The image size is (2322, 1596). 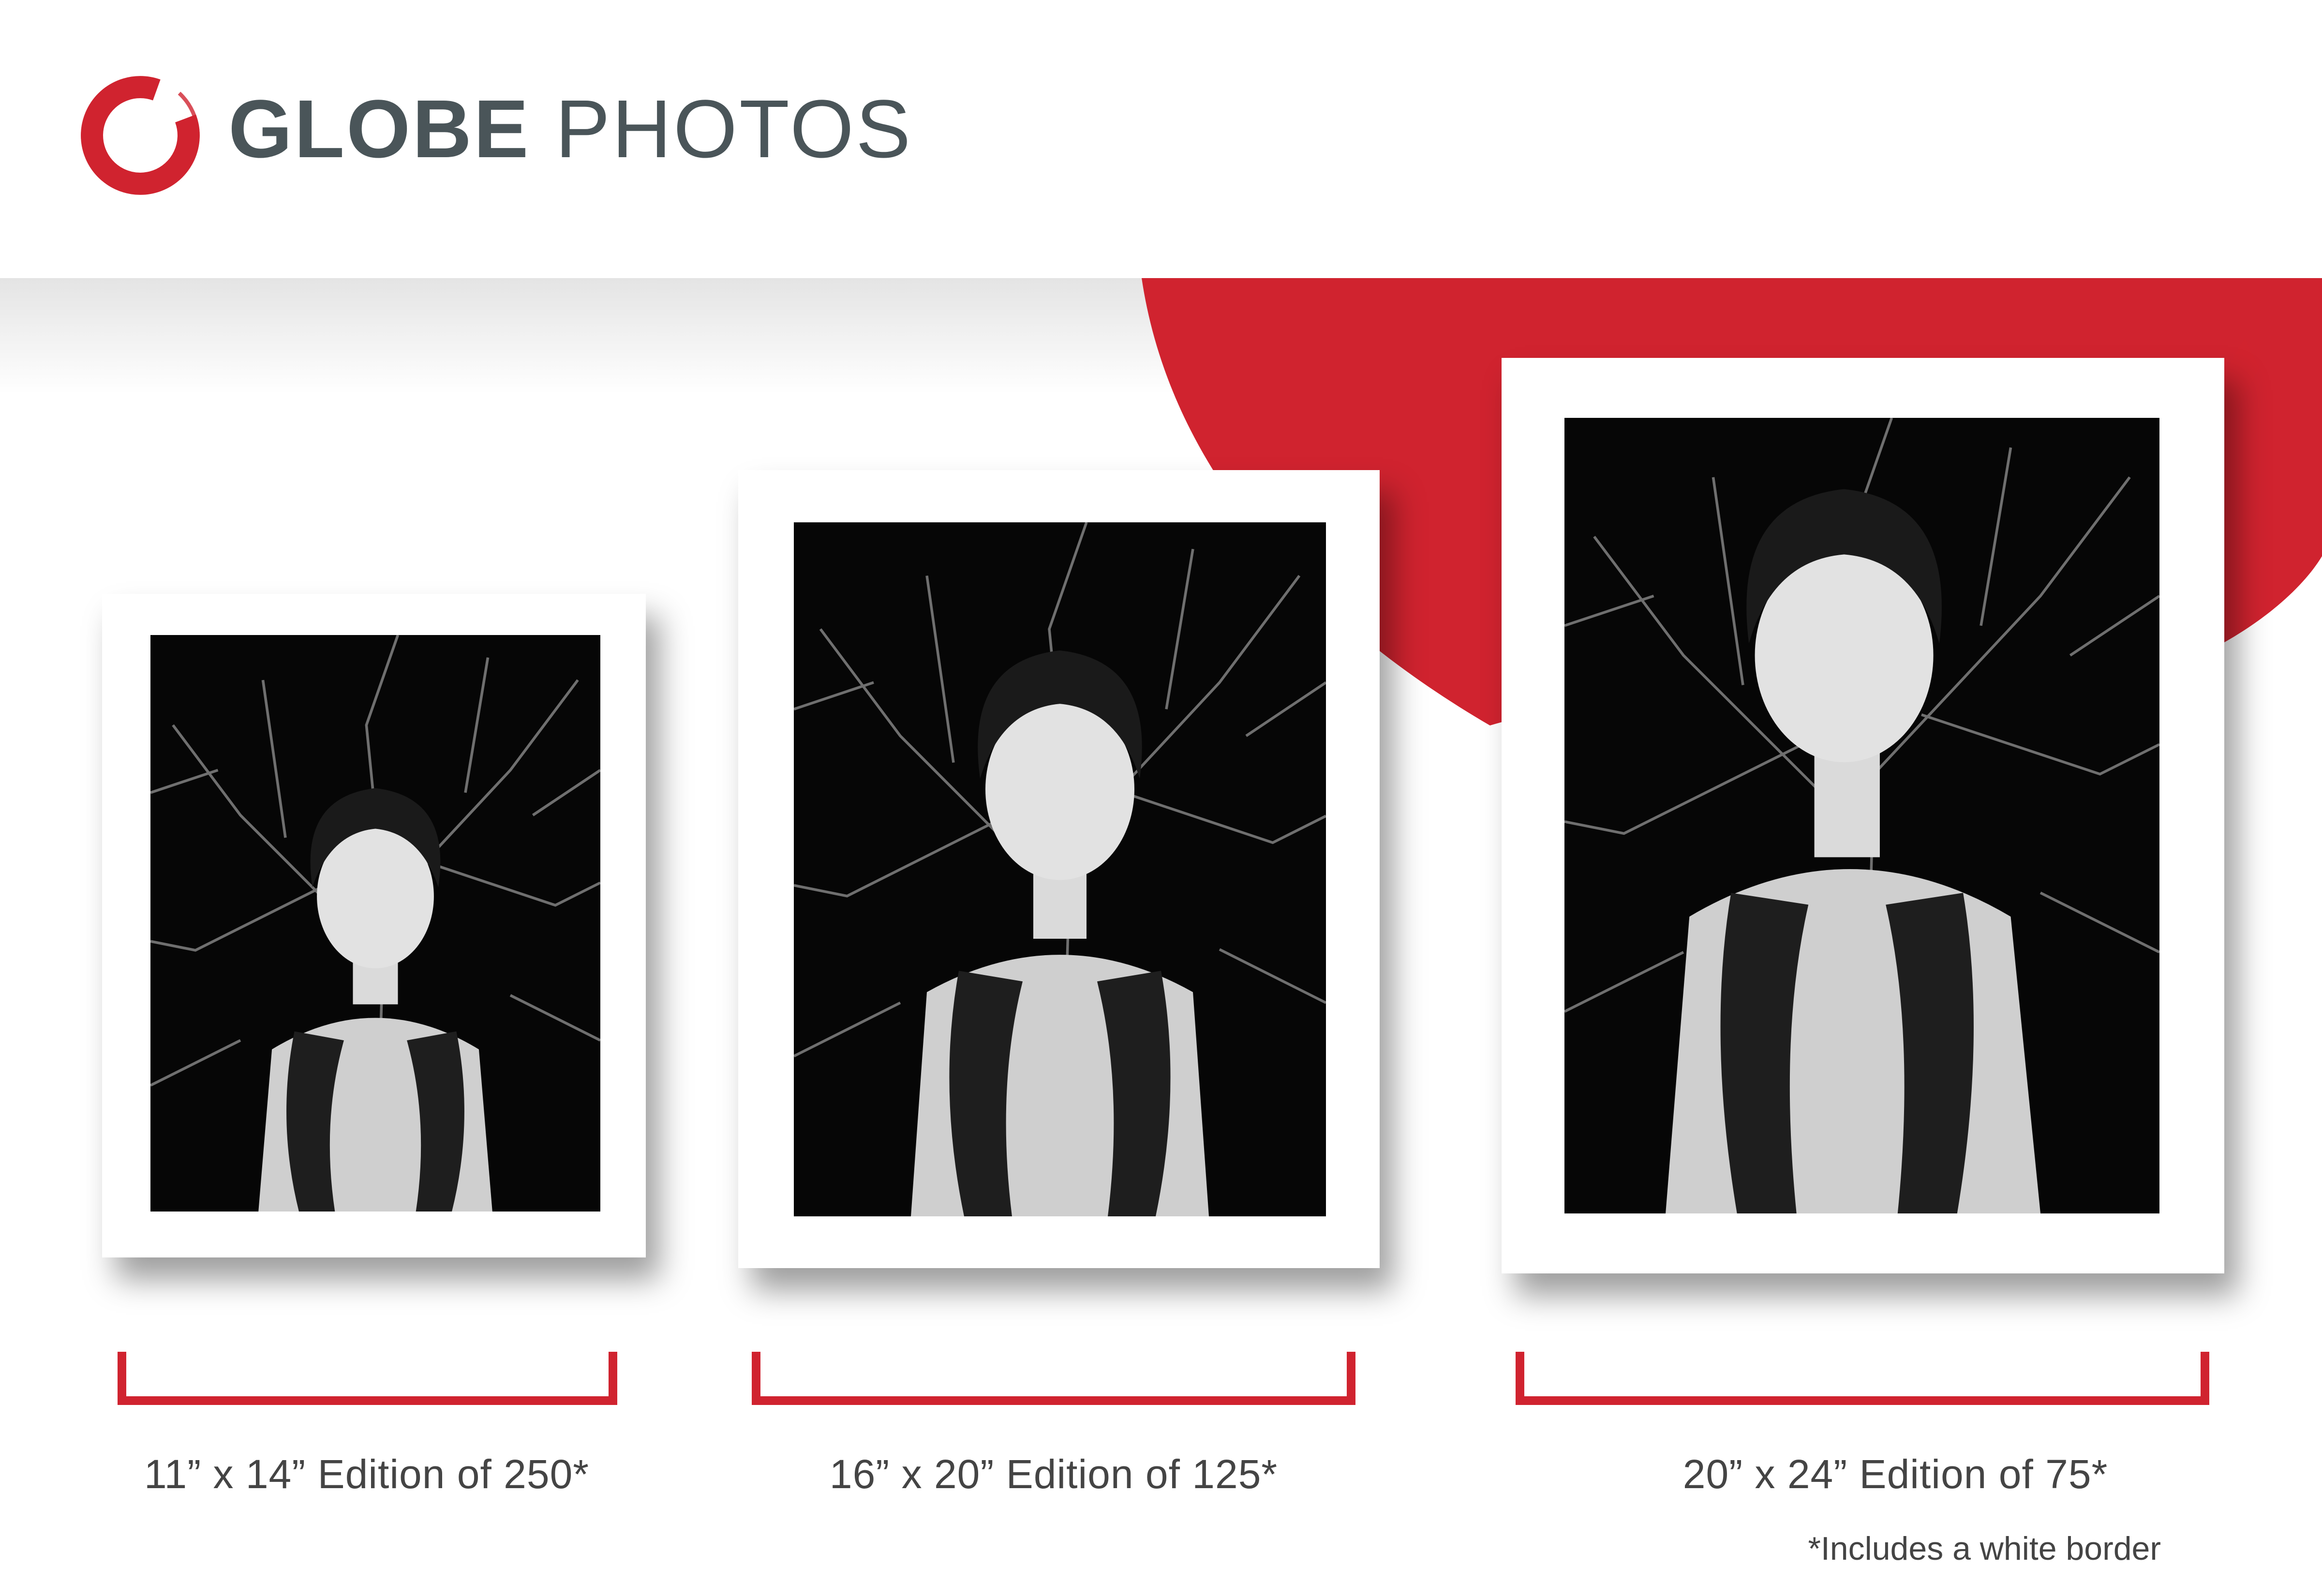 I want to click on edition-label-11x14: 11” x 14” Edition of 250*, so click(x=367, y=1474).